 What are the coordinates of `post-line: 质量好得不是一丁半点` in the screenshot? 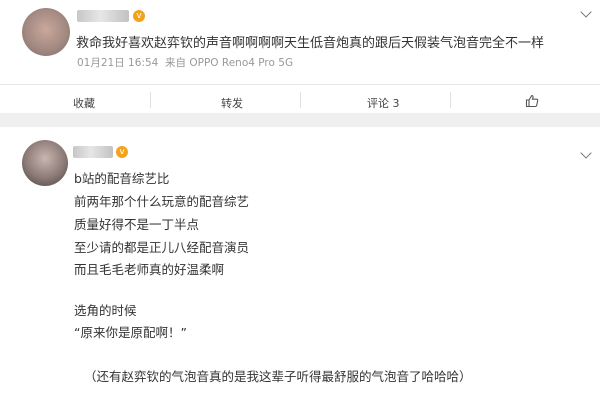 It's located at (137, 224).